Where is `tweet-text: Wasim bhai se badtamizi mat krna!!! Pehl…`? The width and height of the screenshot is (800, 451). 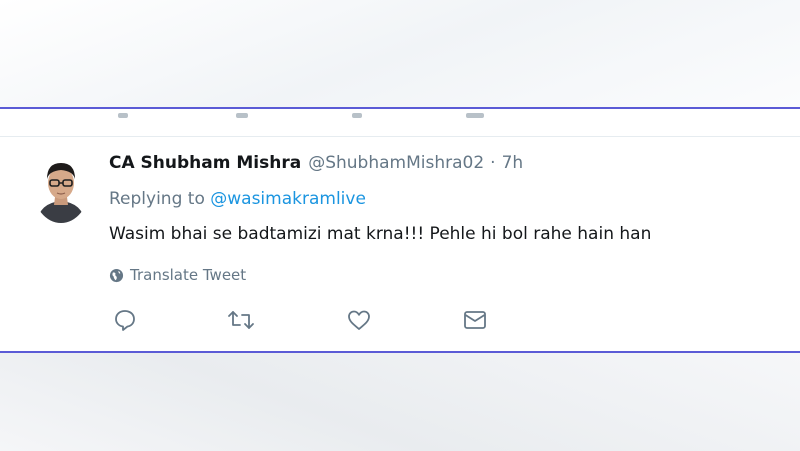
tweet-text: Wasim bhai se badtamizi mat krna!!! Pehl… is located at coordinates (380, 234).